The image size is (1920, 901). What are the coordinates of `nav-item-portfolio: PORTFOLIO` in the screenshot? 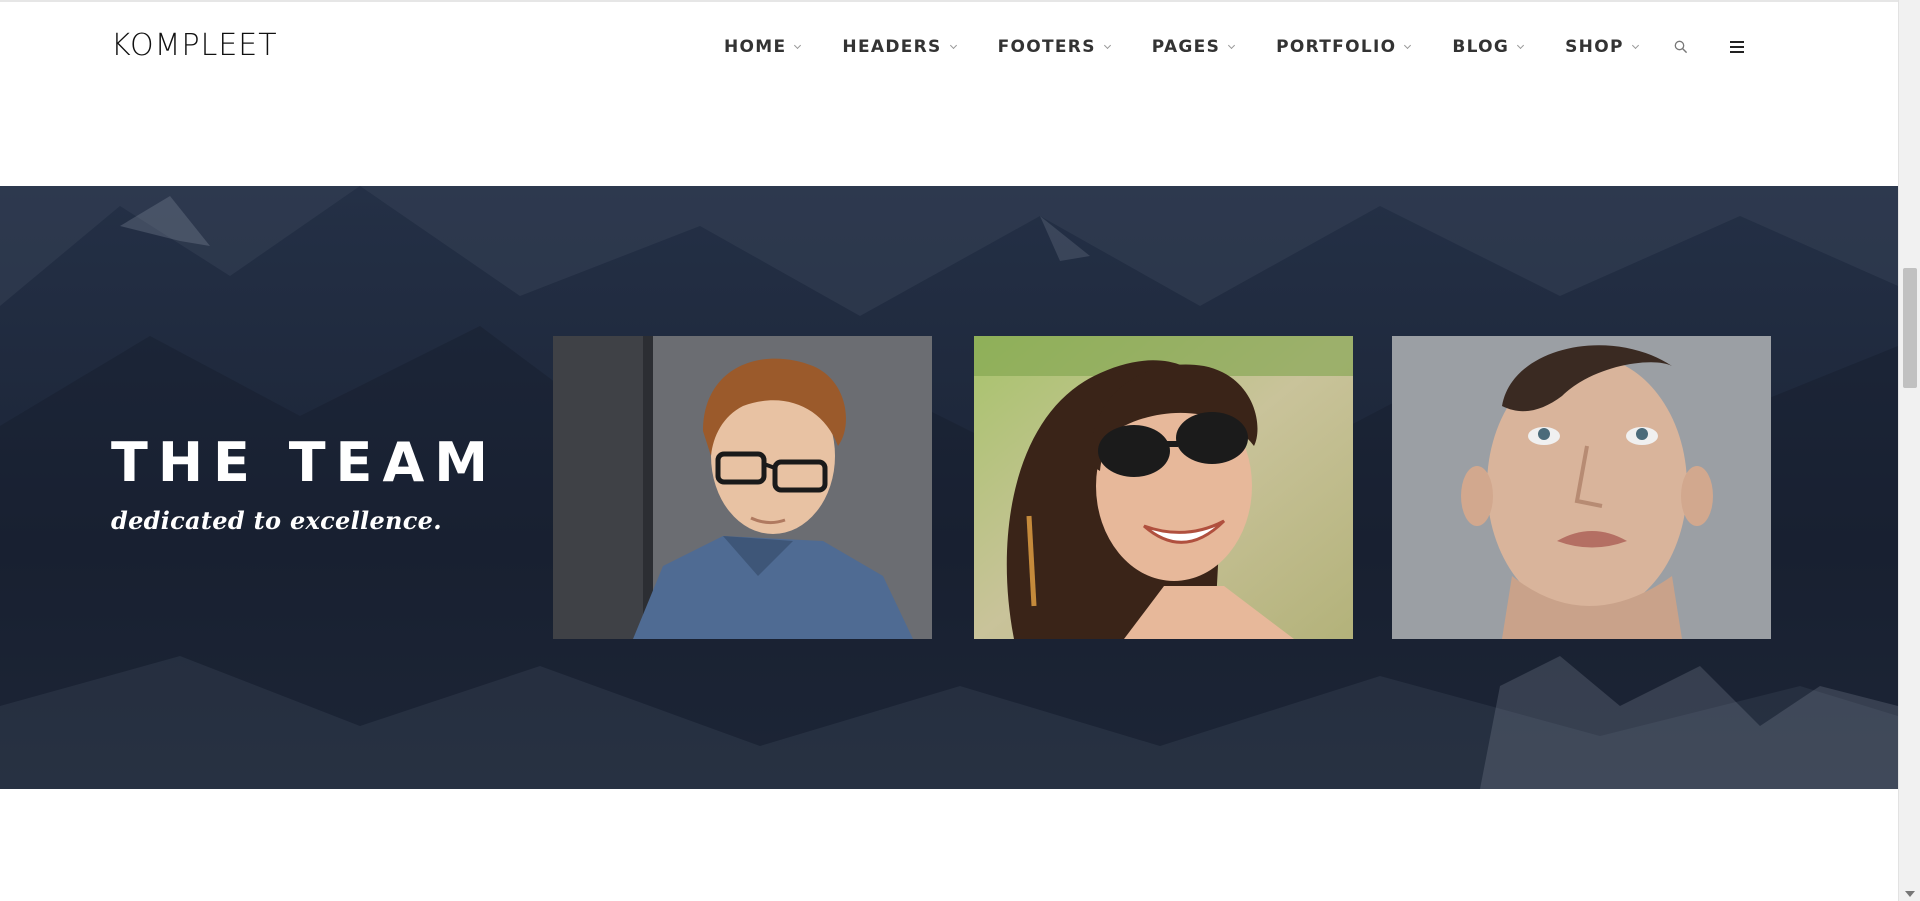 It's located at (1344, 47).